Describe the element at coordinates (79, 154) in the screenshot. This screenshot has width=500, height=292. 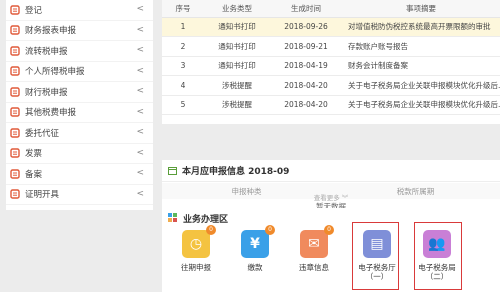
I see `sidebar-item-7: 发票 <` at that location.